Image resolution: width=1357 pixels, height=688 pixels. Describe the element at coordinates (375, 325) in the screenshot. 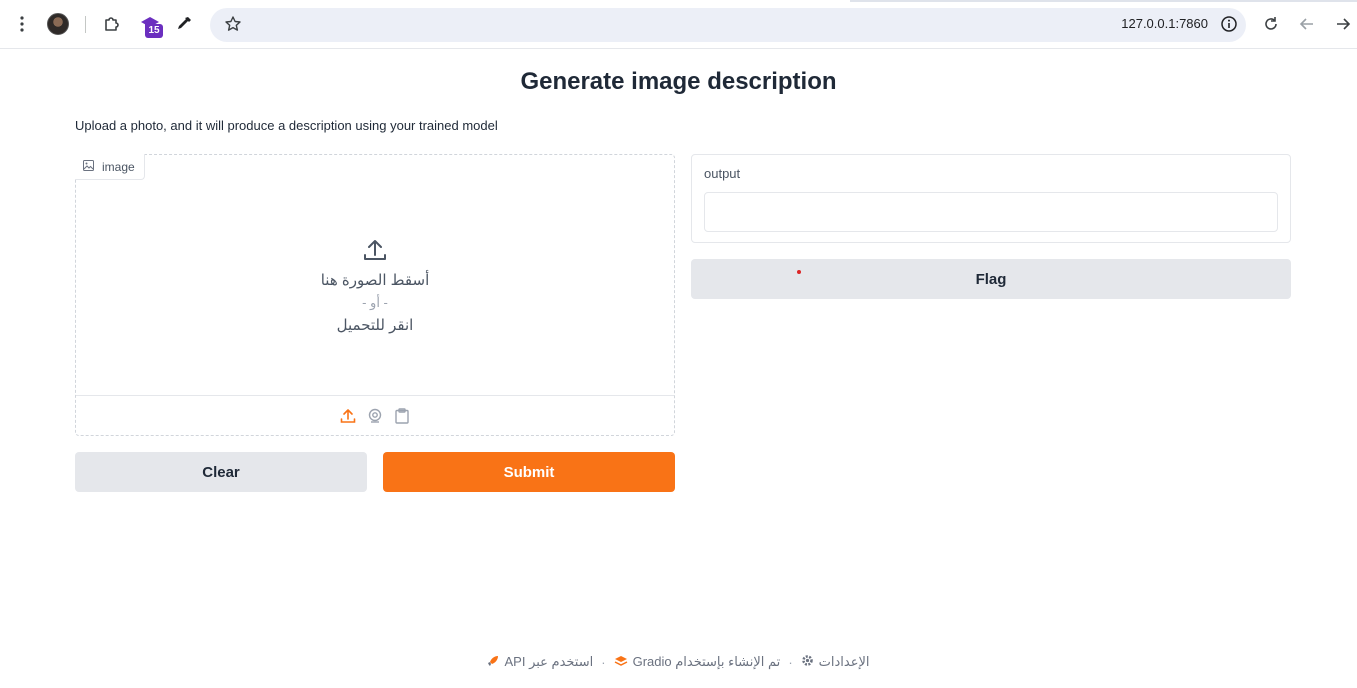

I see `click-to-upload-text: انقر للتحميل` at that location.